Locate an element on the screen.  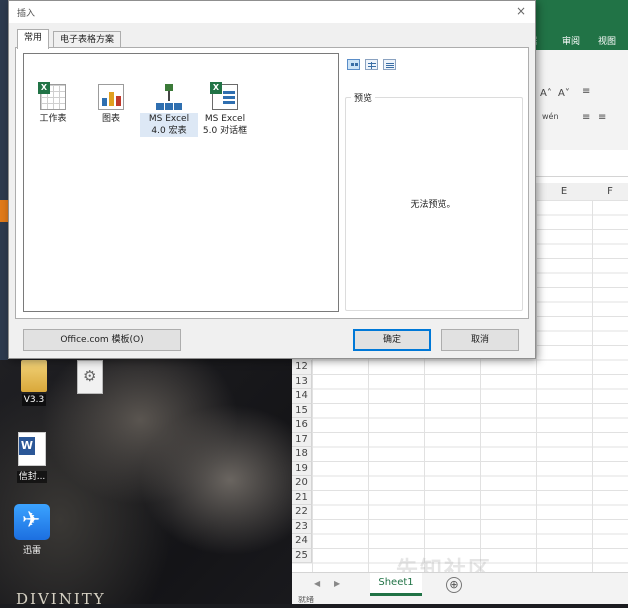
template-chart: 图表 is located at coordinates (111, 104).